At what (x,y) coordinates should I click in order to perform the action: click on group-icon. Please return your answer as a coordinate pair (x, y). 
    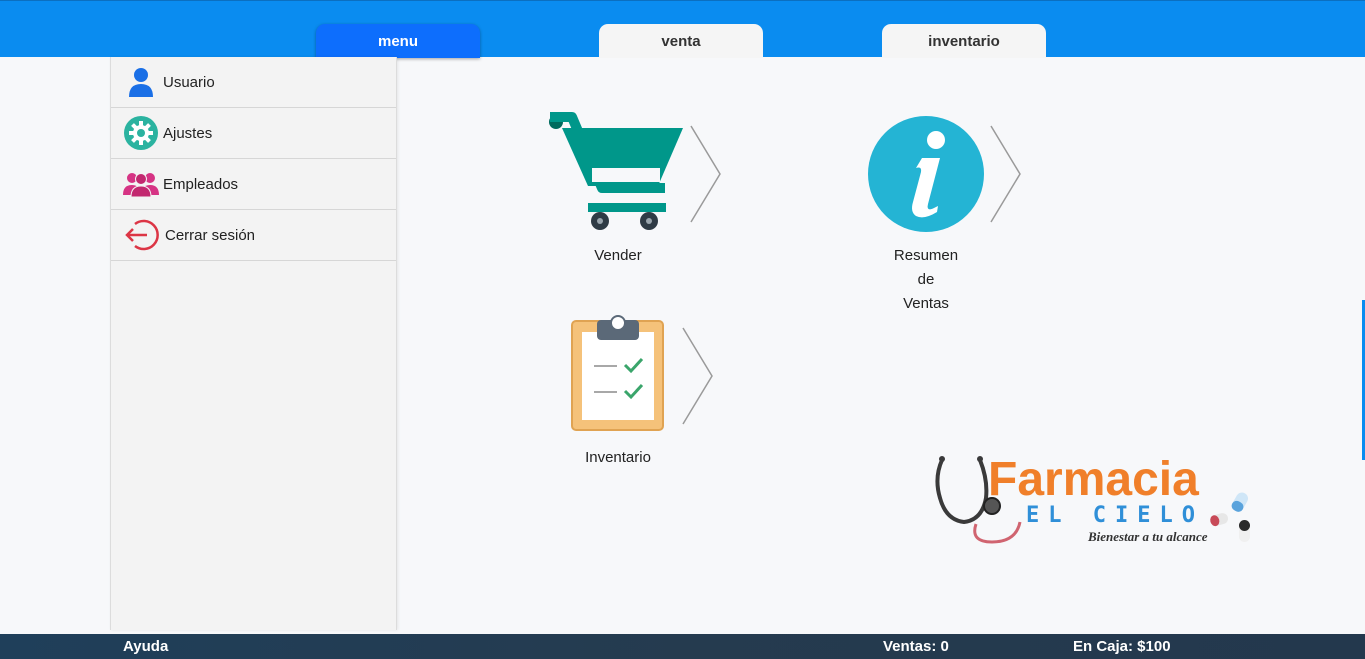
    Looking at the image, I should click on (141, 184).